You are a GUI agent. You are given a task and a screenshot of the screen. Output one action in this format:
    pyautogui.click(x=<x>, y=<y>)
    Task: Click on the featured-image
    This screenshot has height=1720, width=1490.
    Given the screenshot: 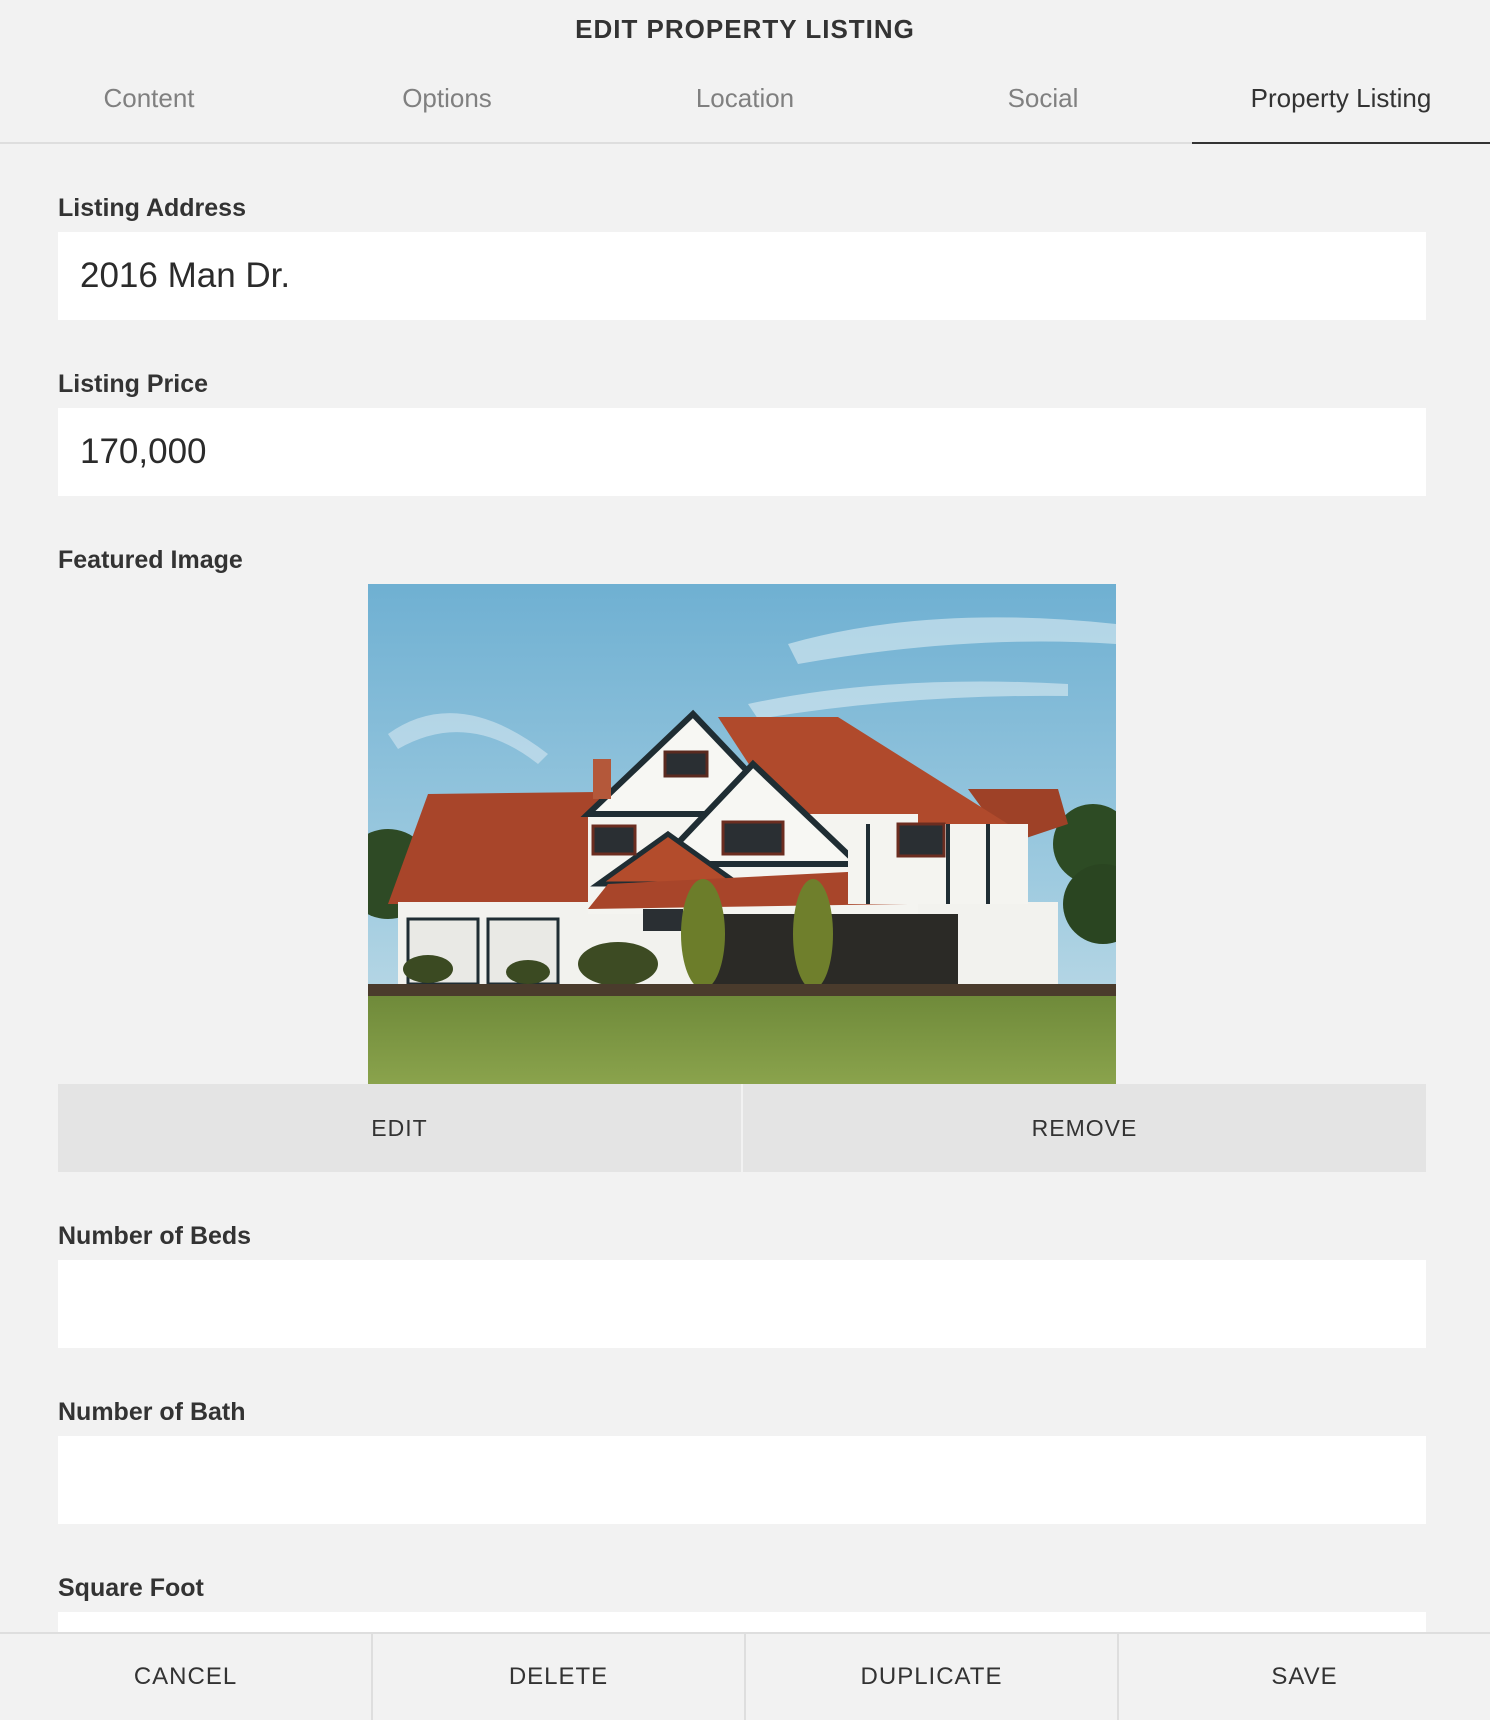 What is the action you would take?
    pyautogui.click(x=742, y=834)
    